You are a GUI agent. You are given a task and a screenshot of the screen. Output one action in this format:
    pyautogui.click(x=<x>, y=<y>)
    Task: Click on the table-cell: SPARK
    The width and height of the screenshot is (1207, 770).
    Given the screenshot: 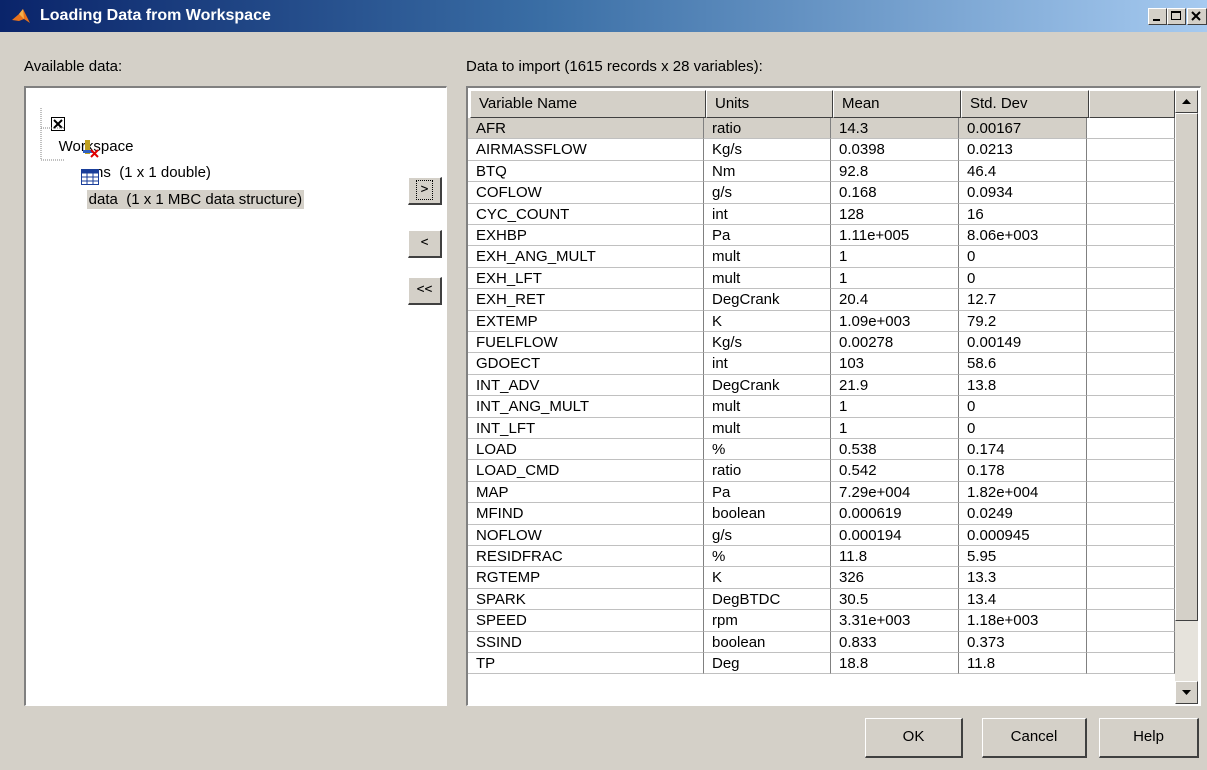 What is the action you would take?
    pyautogui.click(x=586, y=599)
    